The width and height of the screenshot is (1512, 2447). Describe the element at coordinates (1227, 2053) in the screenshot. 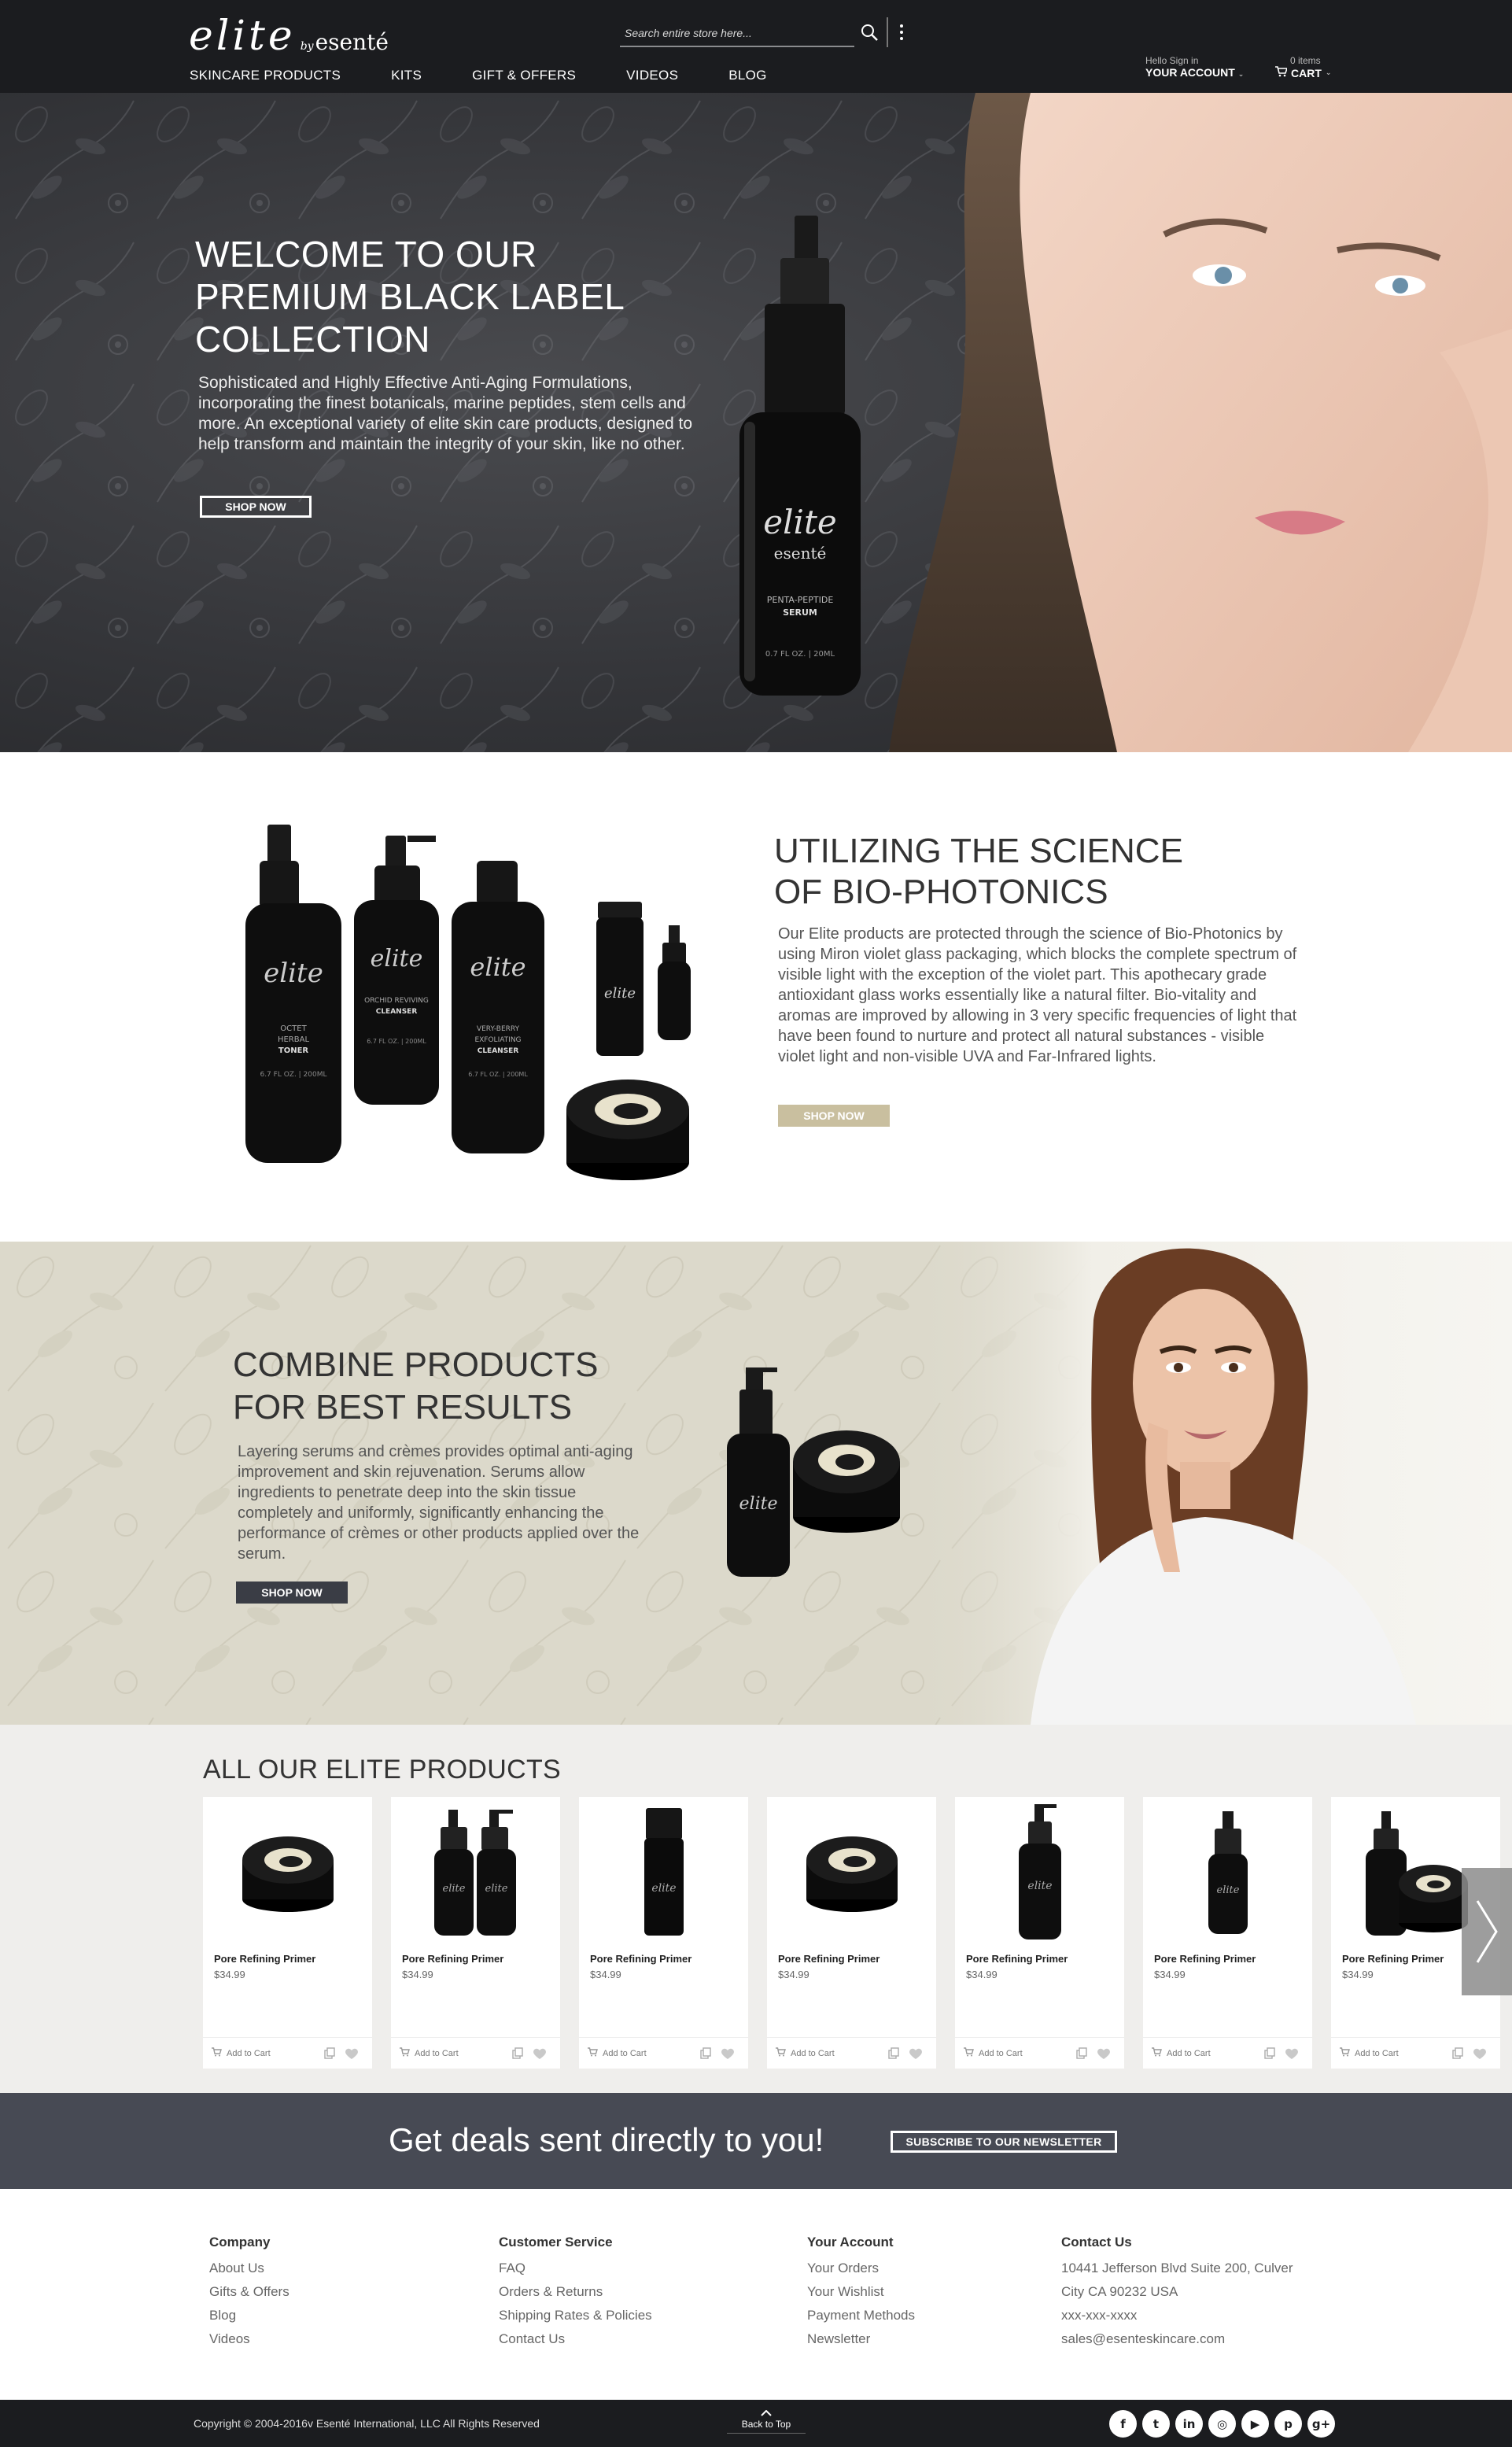

I see `product-actions: Add to Cart` at that location.